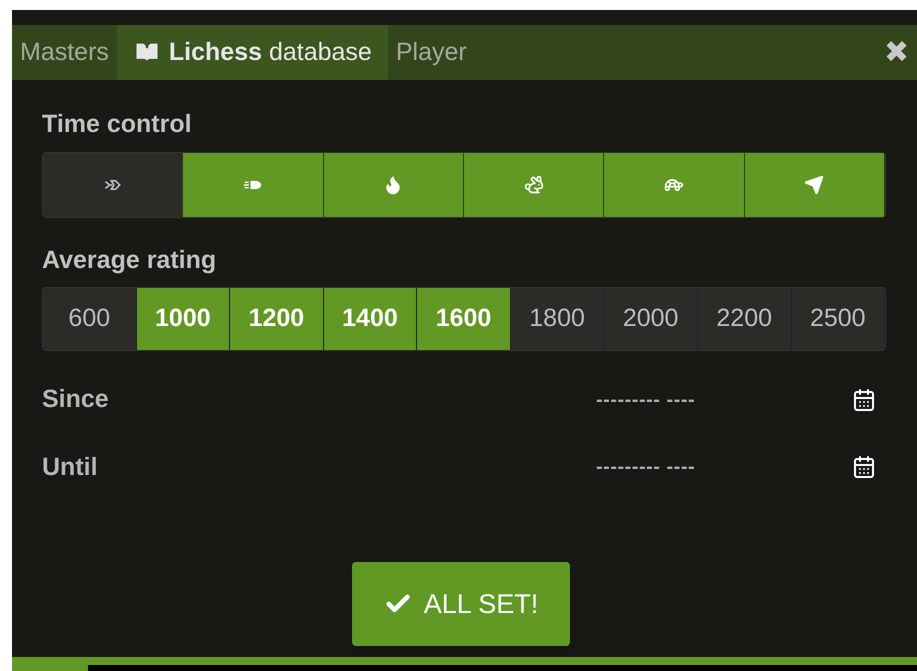 This screenshot has width=917, height=671. Describe the element at coordinates (252, 52) in the screenshot. I see `tab: Lichess database` at that location.